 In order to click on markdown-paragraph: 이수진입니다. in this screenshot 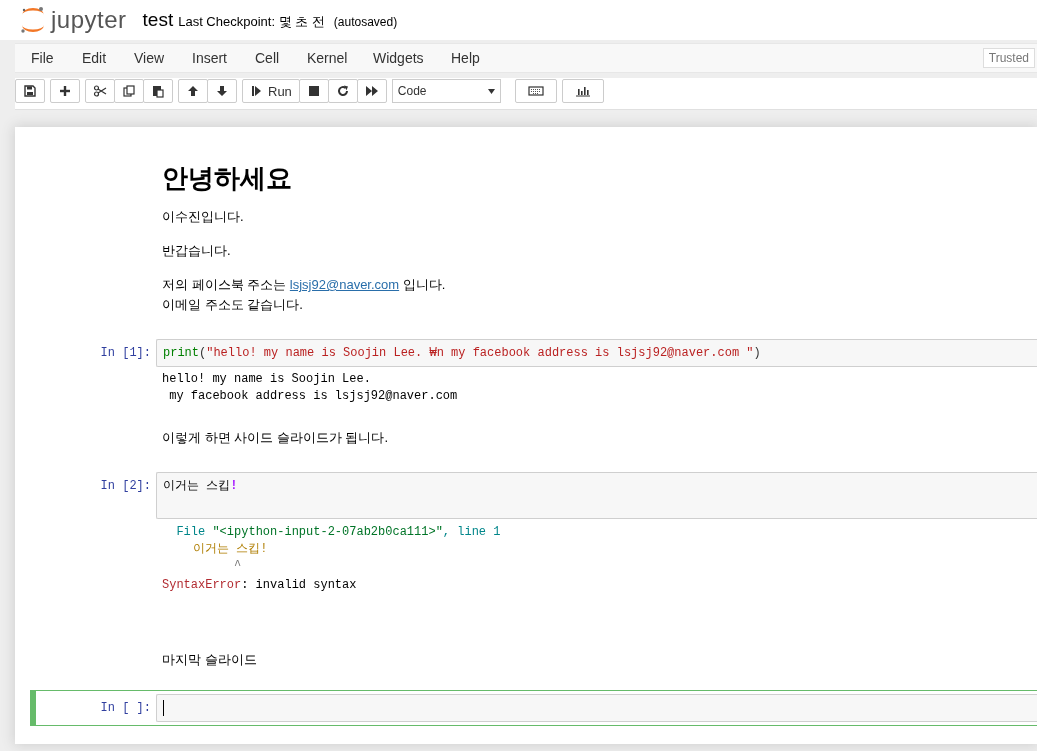, I will do `click(203, 217)`.